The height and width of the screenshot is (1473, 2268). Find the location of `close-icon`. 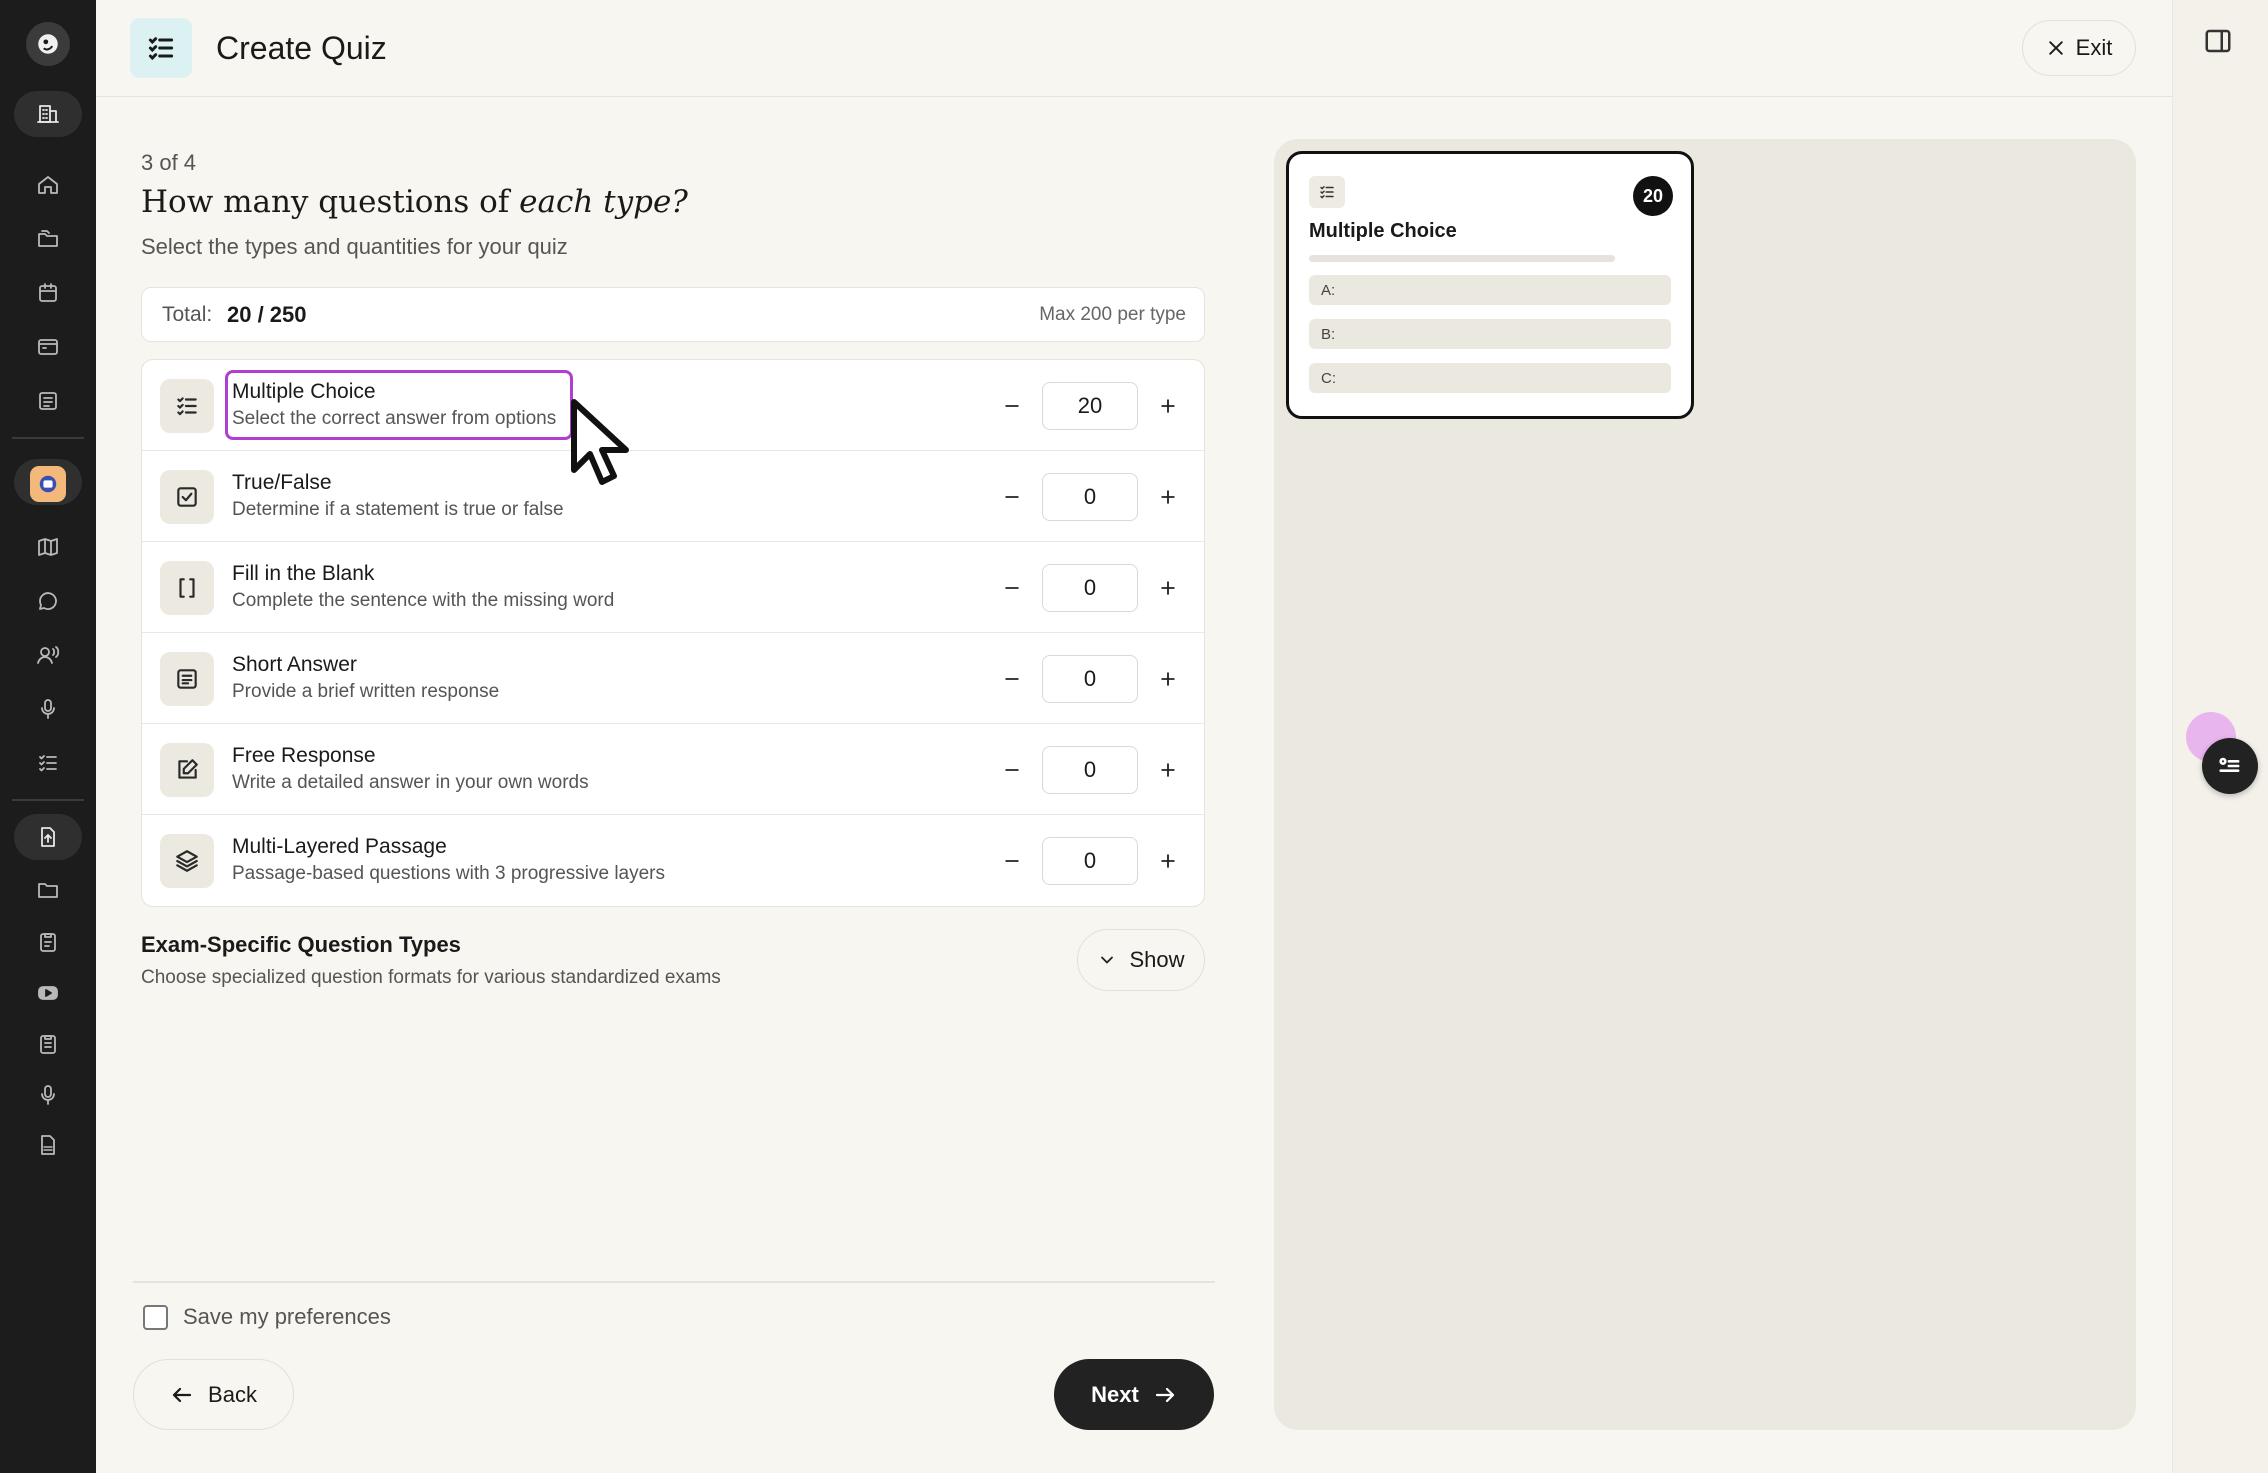

close-icon is located at coordinates (2055, 48).